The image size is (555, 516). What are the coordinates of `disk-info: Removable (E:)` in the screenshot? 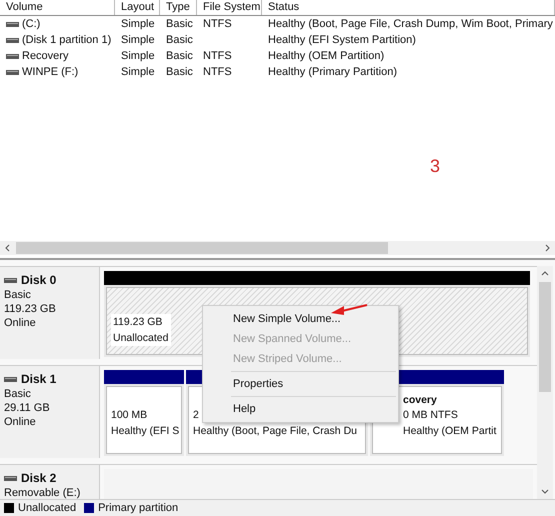 It's located at (43, 493).